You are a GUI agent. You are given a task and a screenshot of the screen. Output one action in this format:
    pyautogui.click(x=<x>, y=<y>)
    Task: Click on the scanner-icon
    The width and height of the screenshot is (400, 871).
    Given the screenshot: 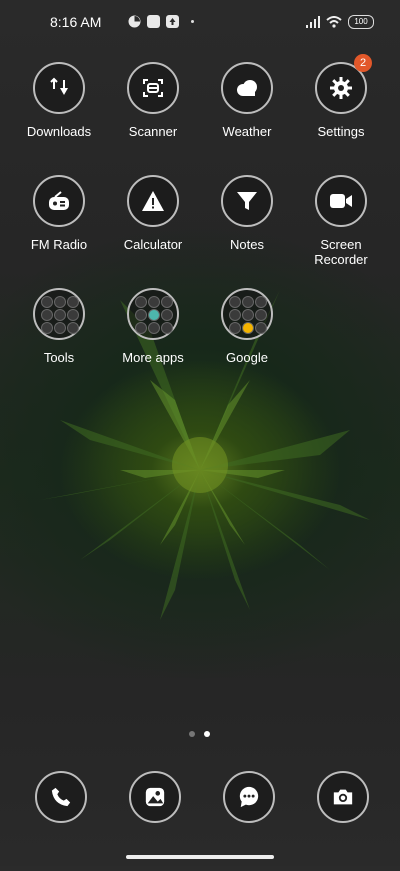 What is the action you would take?
    pyautogui.click(x=153, y=88)
    